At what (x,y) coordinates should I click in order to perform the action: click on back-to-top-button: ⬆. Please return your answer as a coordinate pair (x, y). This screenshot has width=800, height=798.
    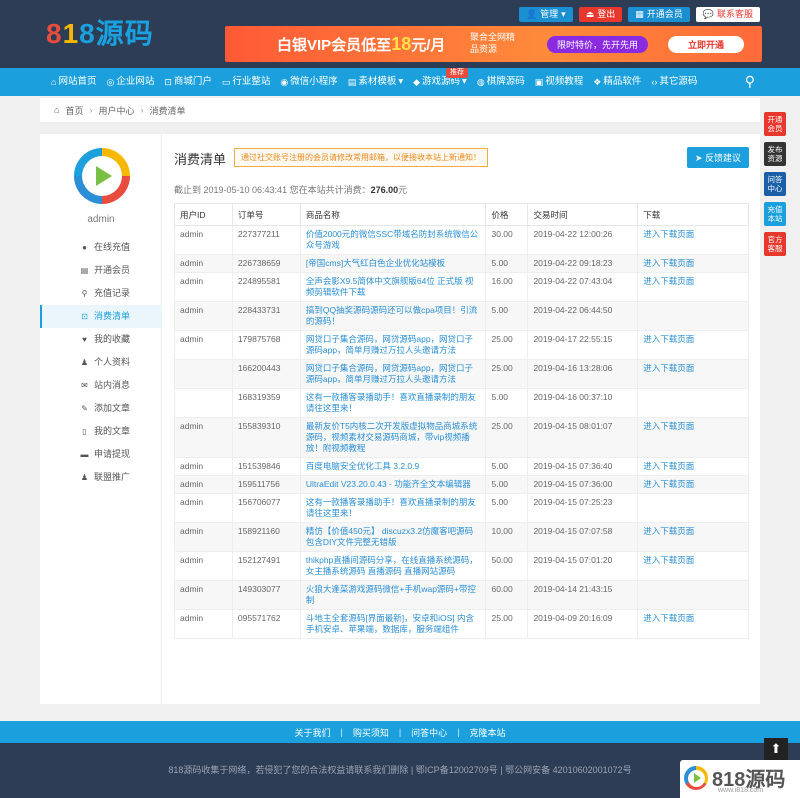
    Looking at the image, I should click on (776, 749).